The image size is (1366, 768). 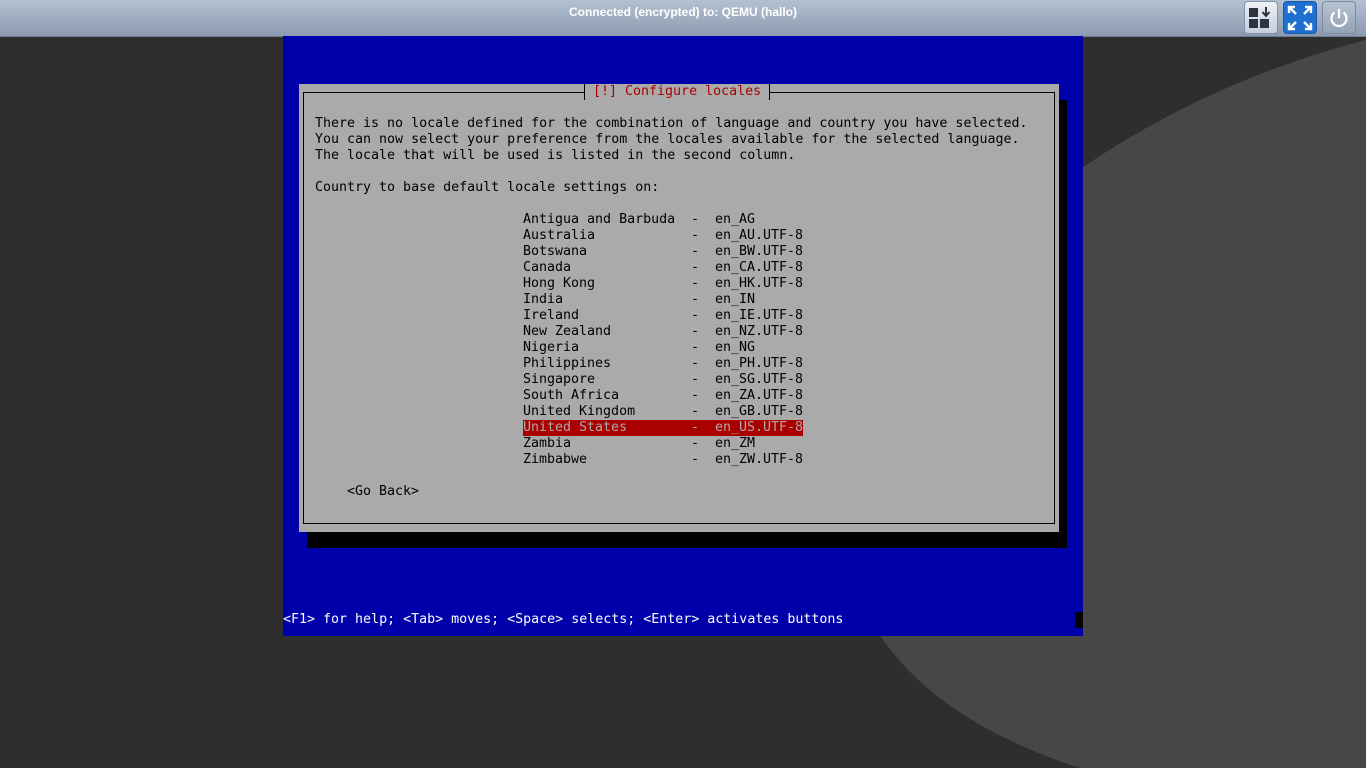 What do you see at coordinates (663, 364) in the screenshot?
I see `locale-option: Philippines - en_PH.UTF-8` at bounding box center [663, 364].